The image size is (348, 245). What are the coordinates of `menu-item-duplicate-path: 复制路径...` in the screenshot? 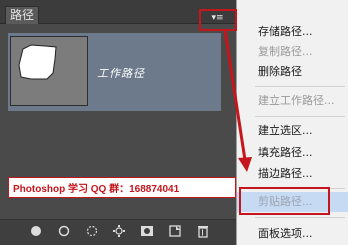 It's located at (292, 52).